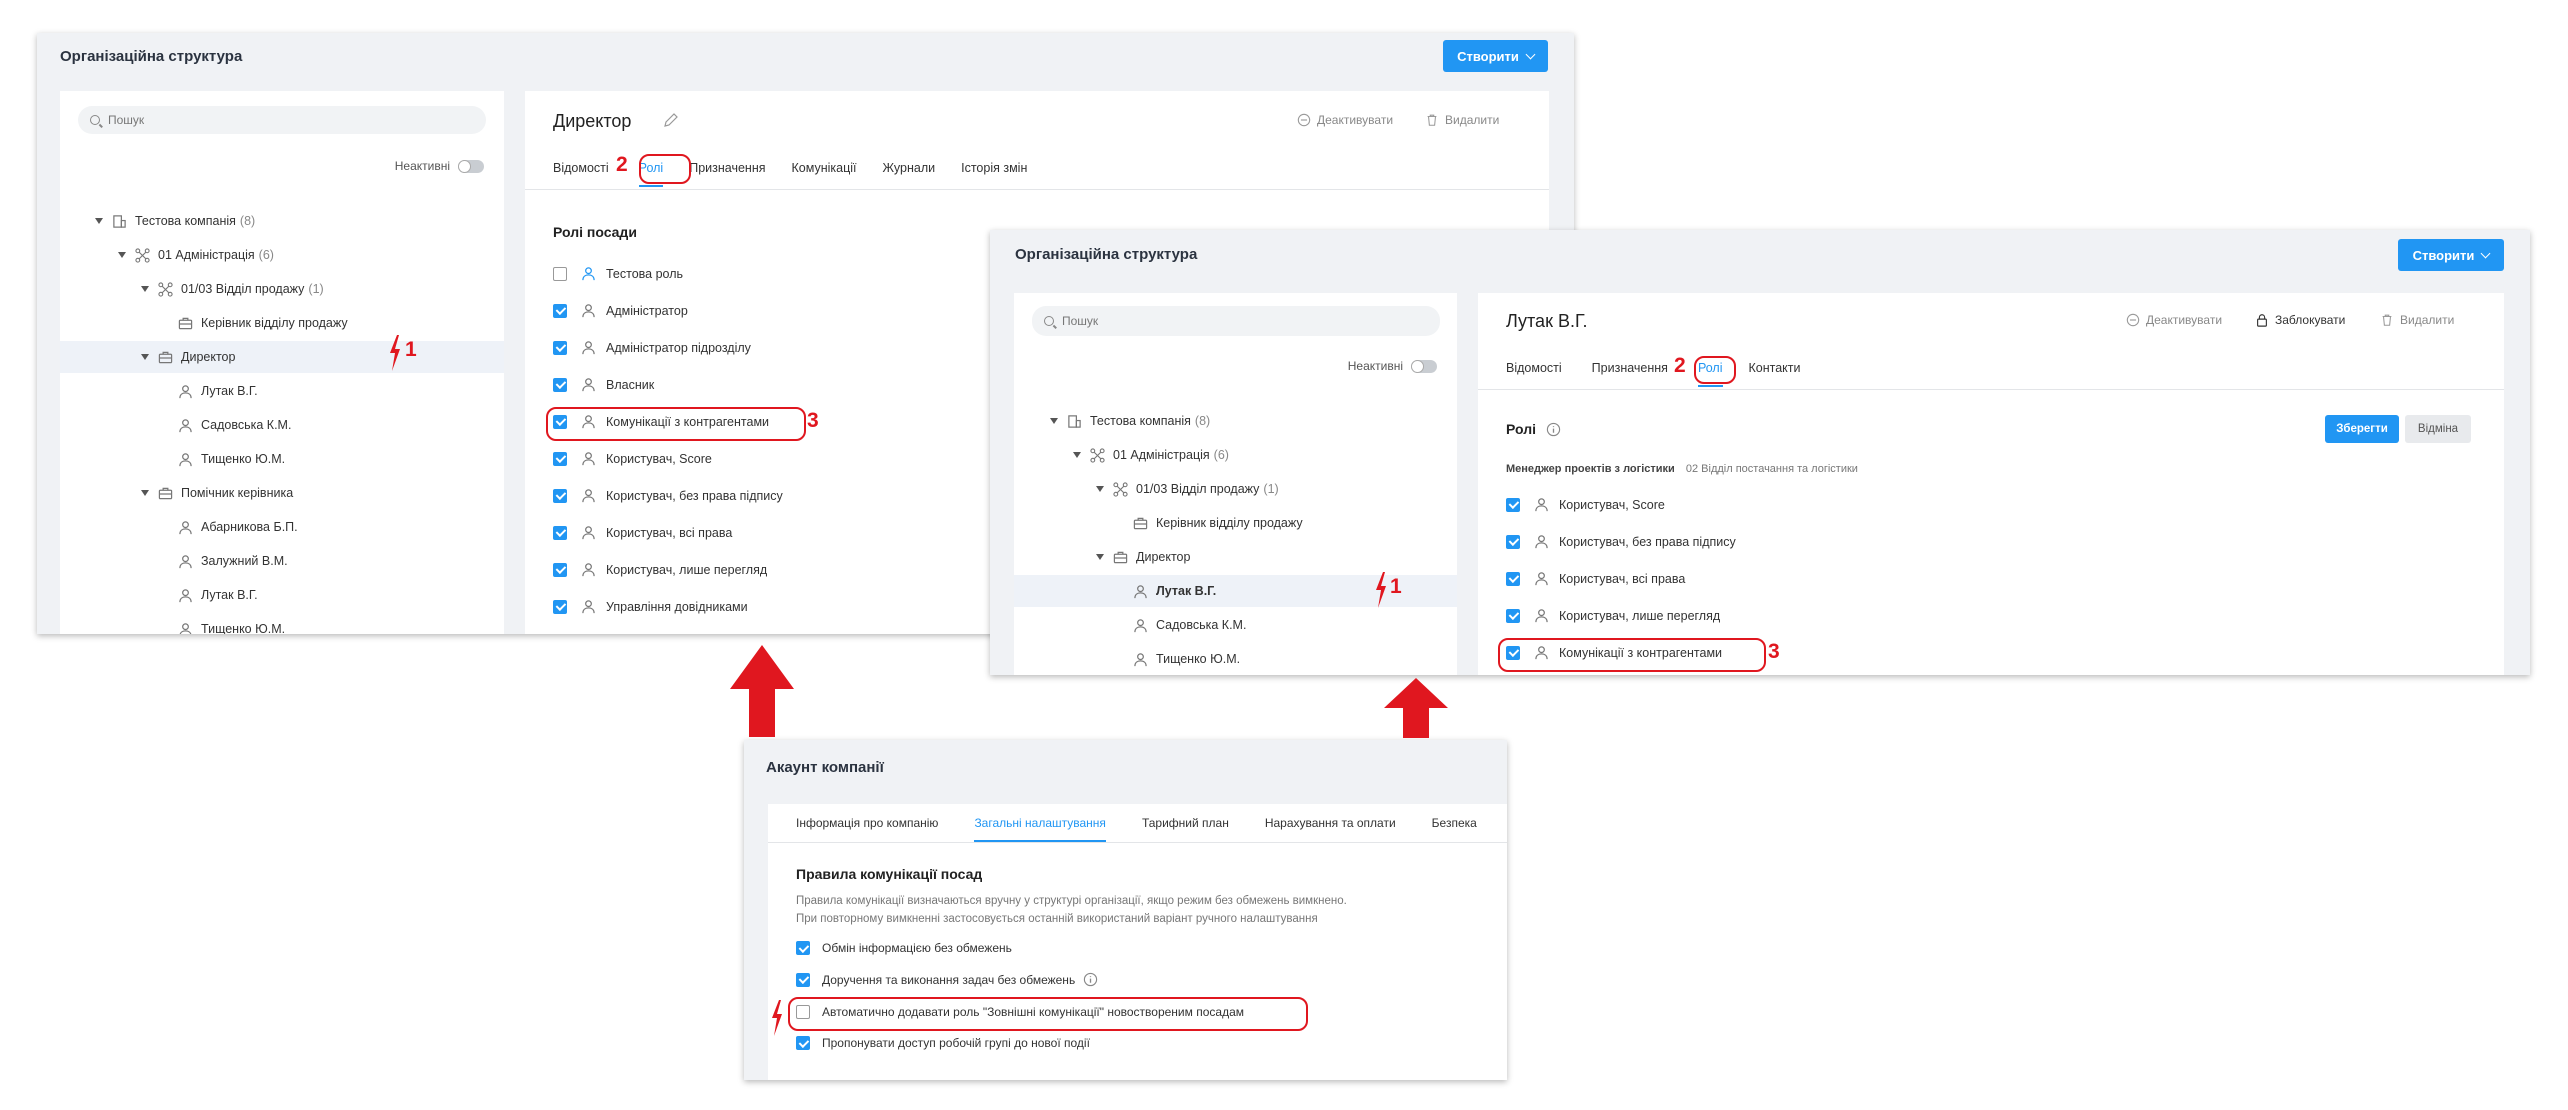 This screenshot has height=1110, width=2568. Describe the element at coordinates (282, 527) in the screenshot. I see `tree-item: Абарникова Б.П.` at that location.